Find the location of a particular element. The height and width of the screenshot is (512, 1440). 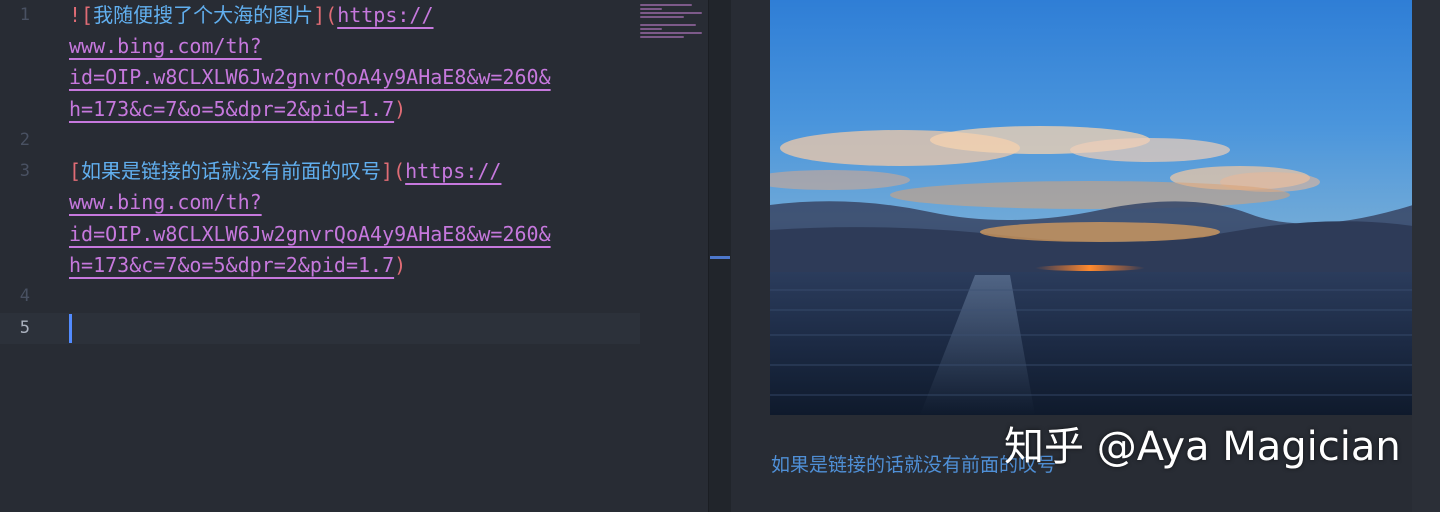

code-row: [如果是链接的话就没有前面的叹号](https:// is located at coordinates (285, 171).